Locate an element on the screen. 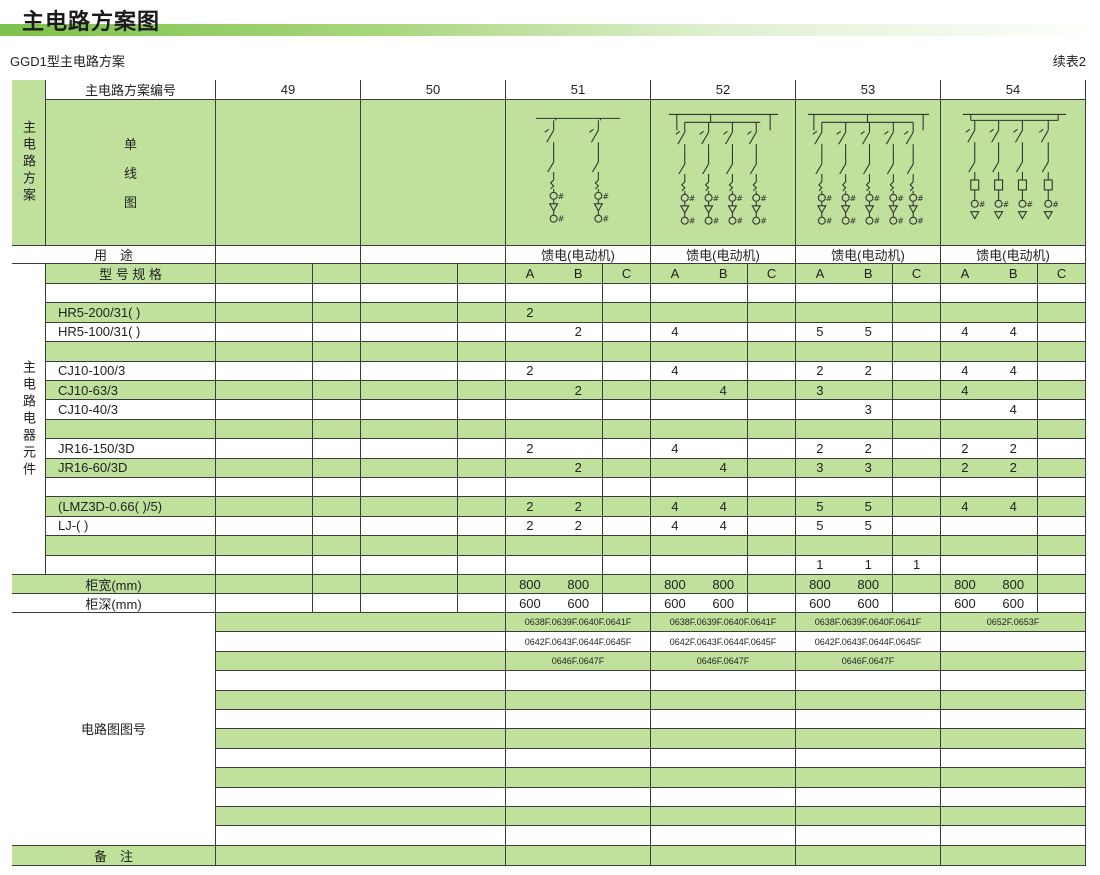 This screenshot has height=875, width=1100. single-line-diagram-svg: # # # # is located at coordinates (578, 170).